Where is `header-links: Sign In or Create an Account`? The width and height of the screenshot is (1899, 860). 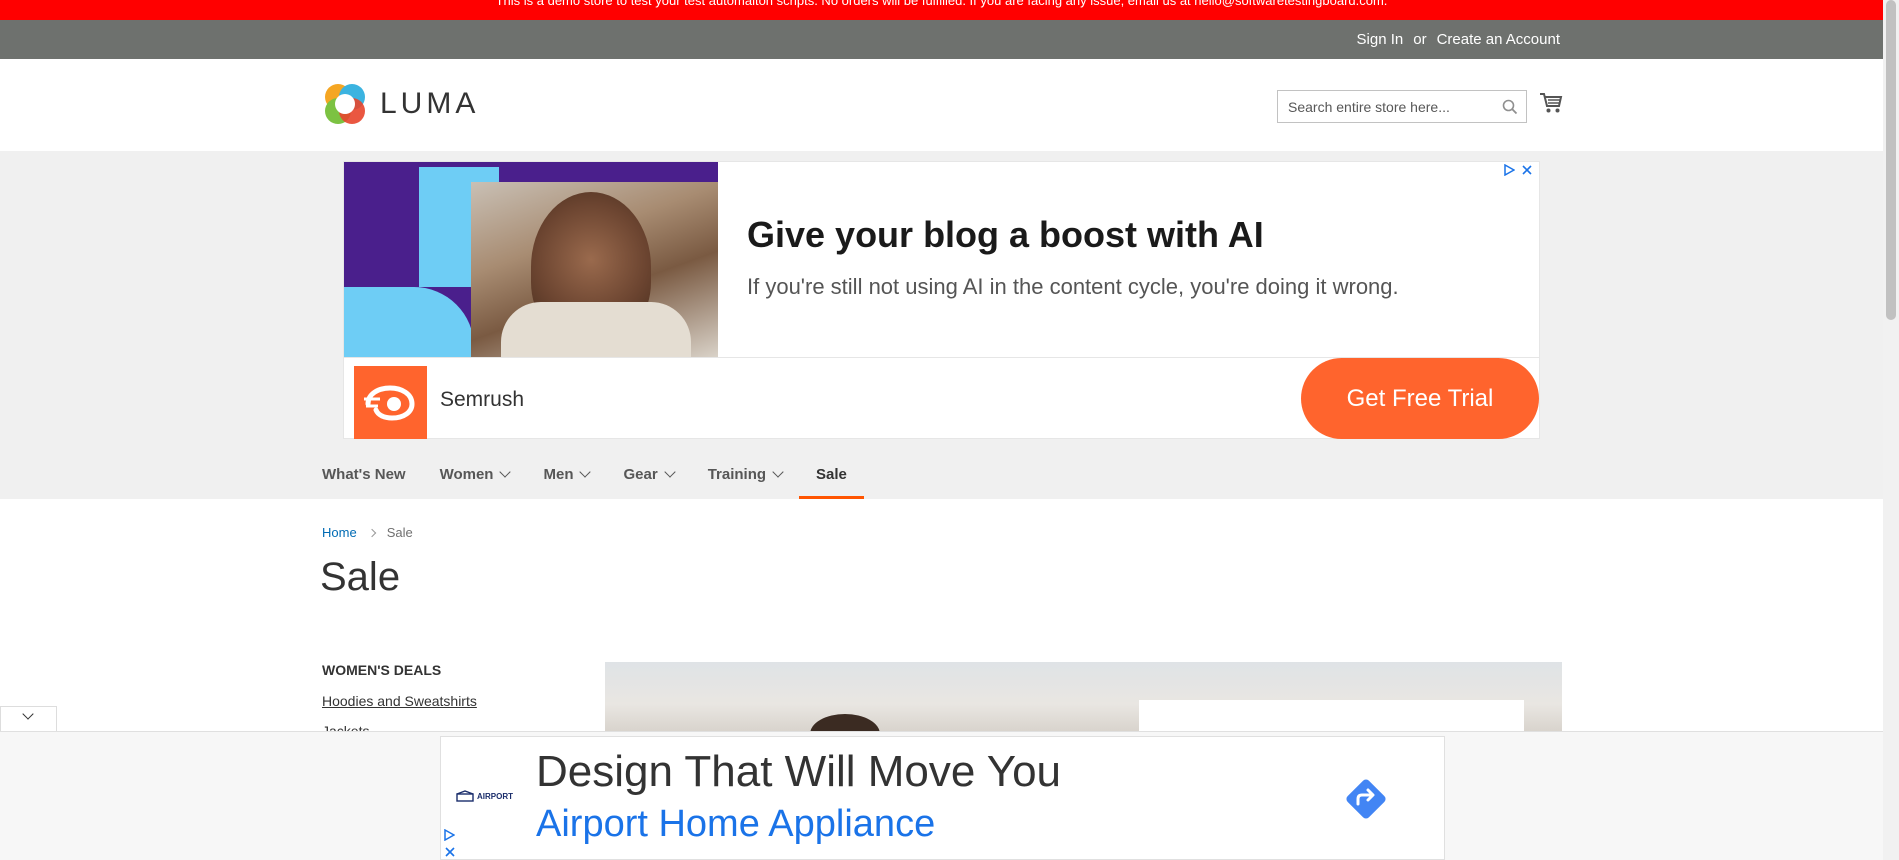
header-links: Sign In or Create an Account is located at coordinates (1458, 39).